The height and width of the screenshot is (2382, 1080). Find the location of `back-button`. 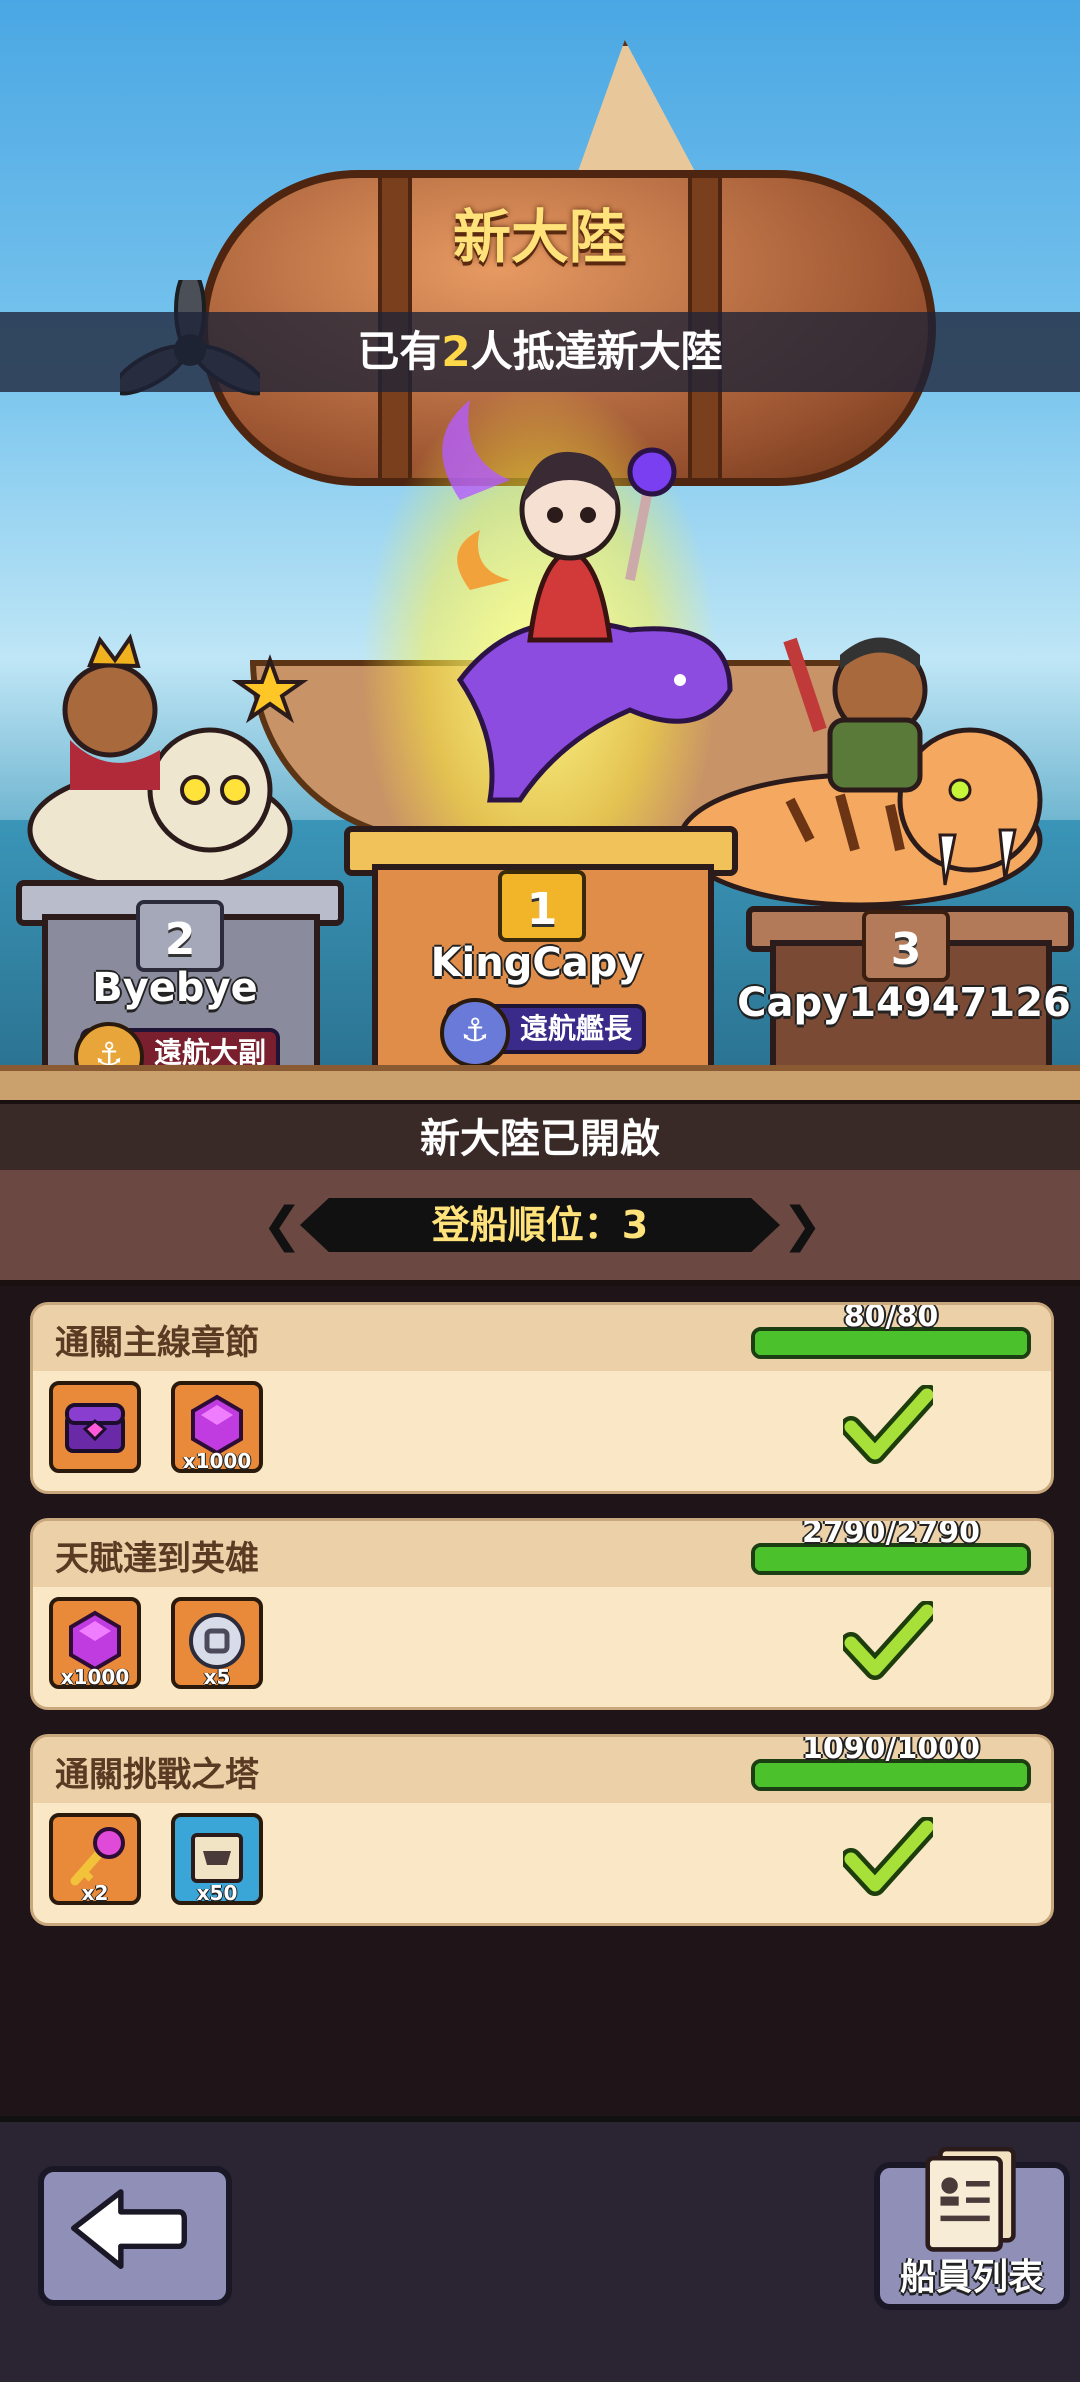

back-button is located at coordinates (135, 2236).